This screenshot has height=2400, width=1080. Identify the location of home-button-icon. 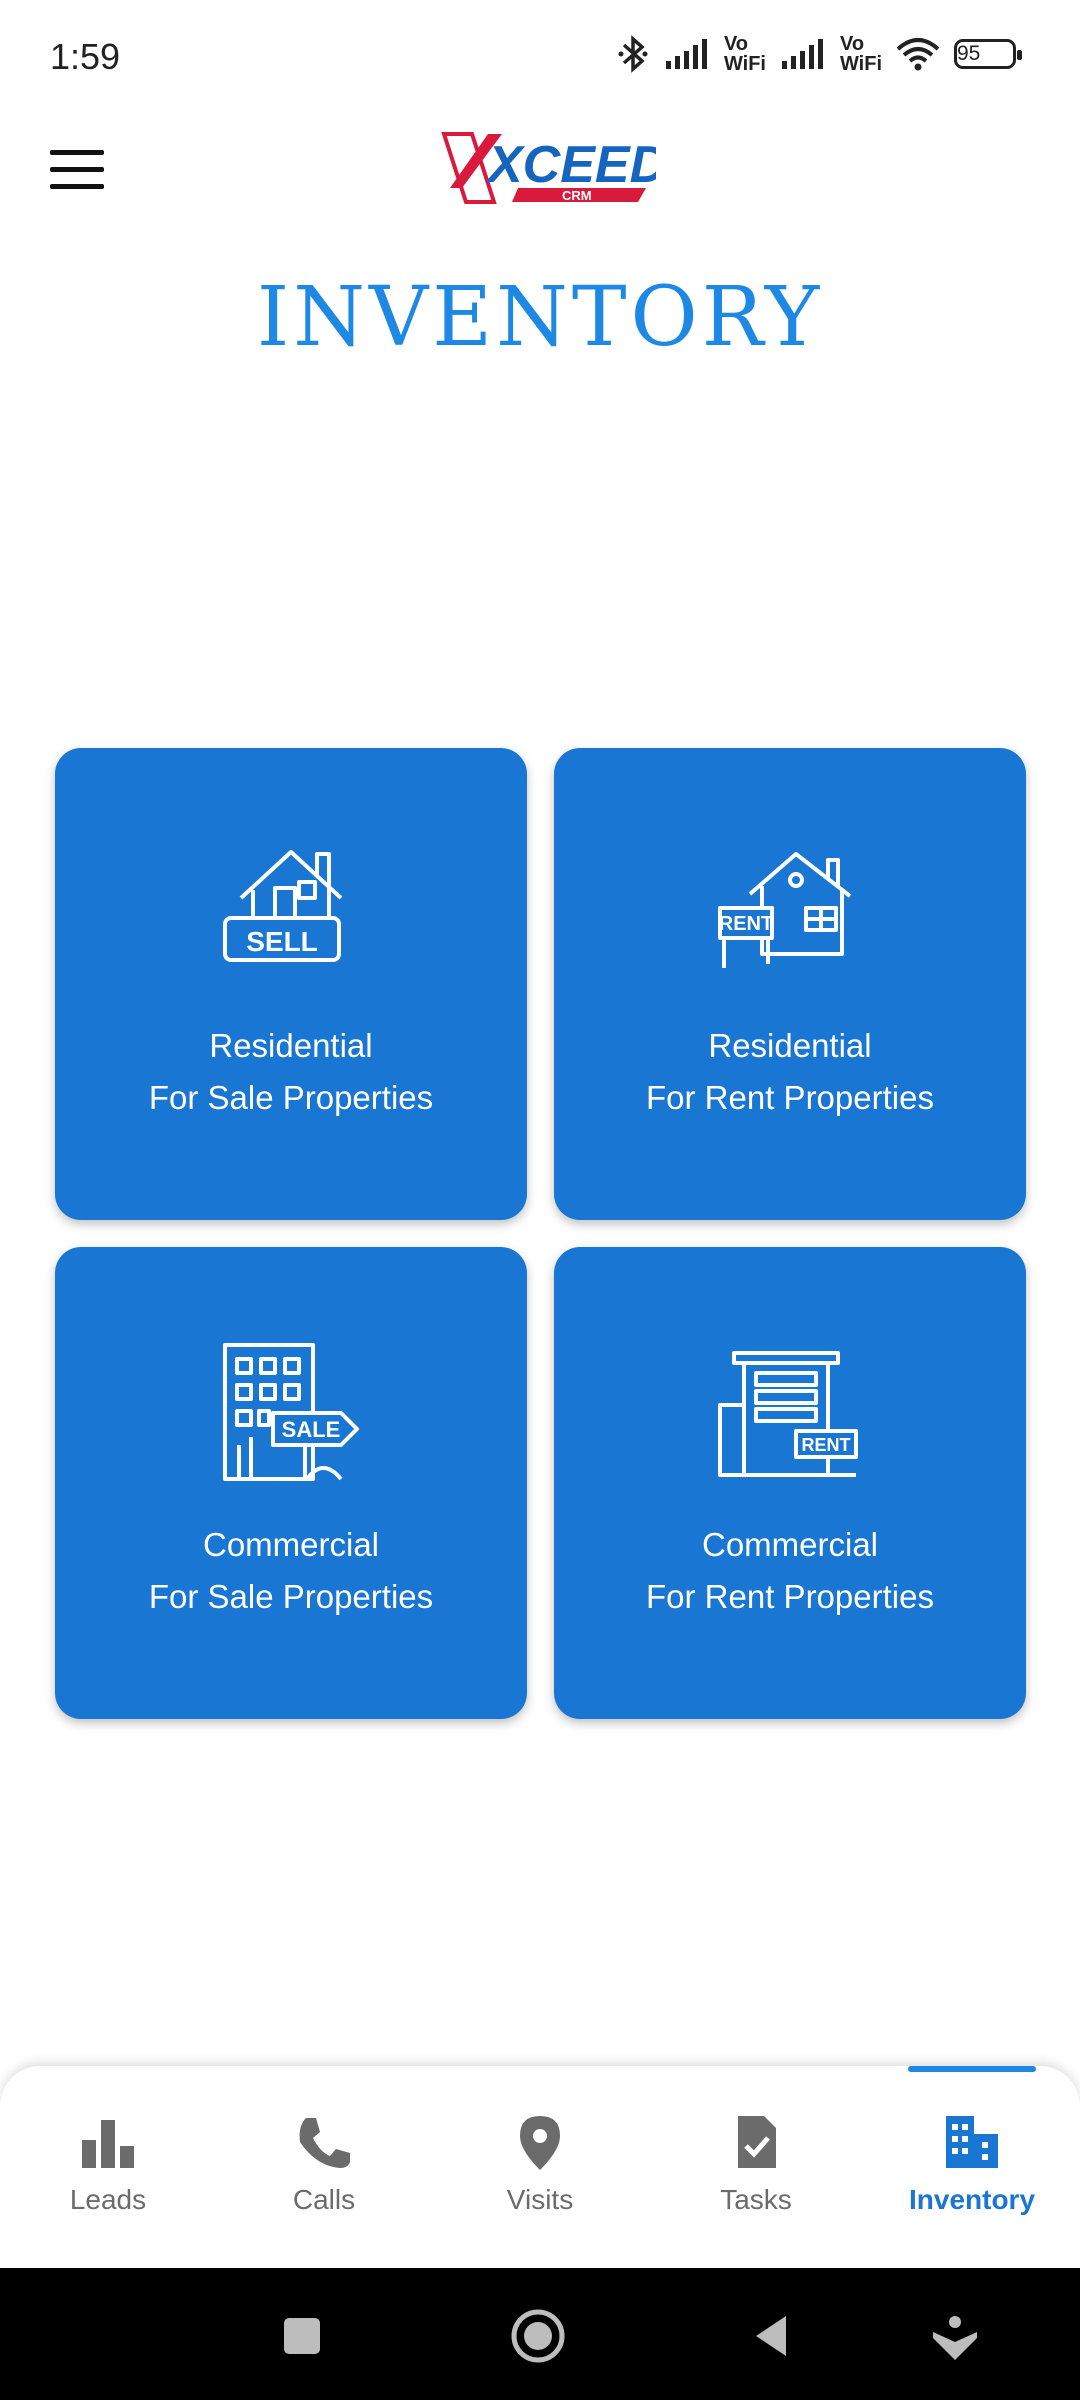
(538, 2336).